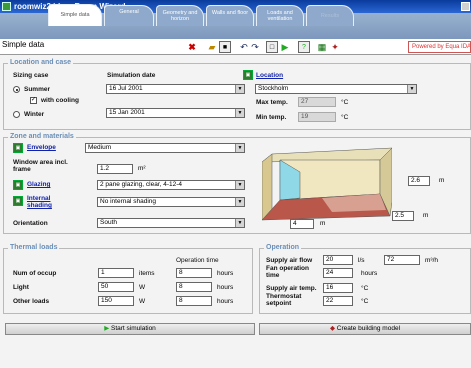 The height and width of the screenshot is (368, 471). Describe the element at coordinates (75, 15) in the screenshot. I see `tab-simple-data: Simple data` at that location.